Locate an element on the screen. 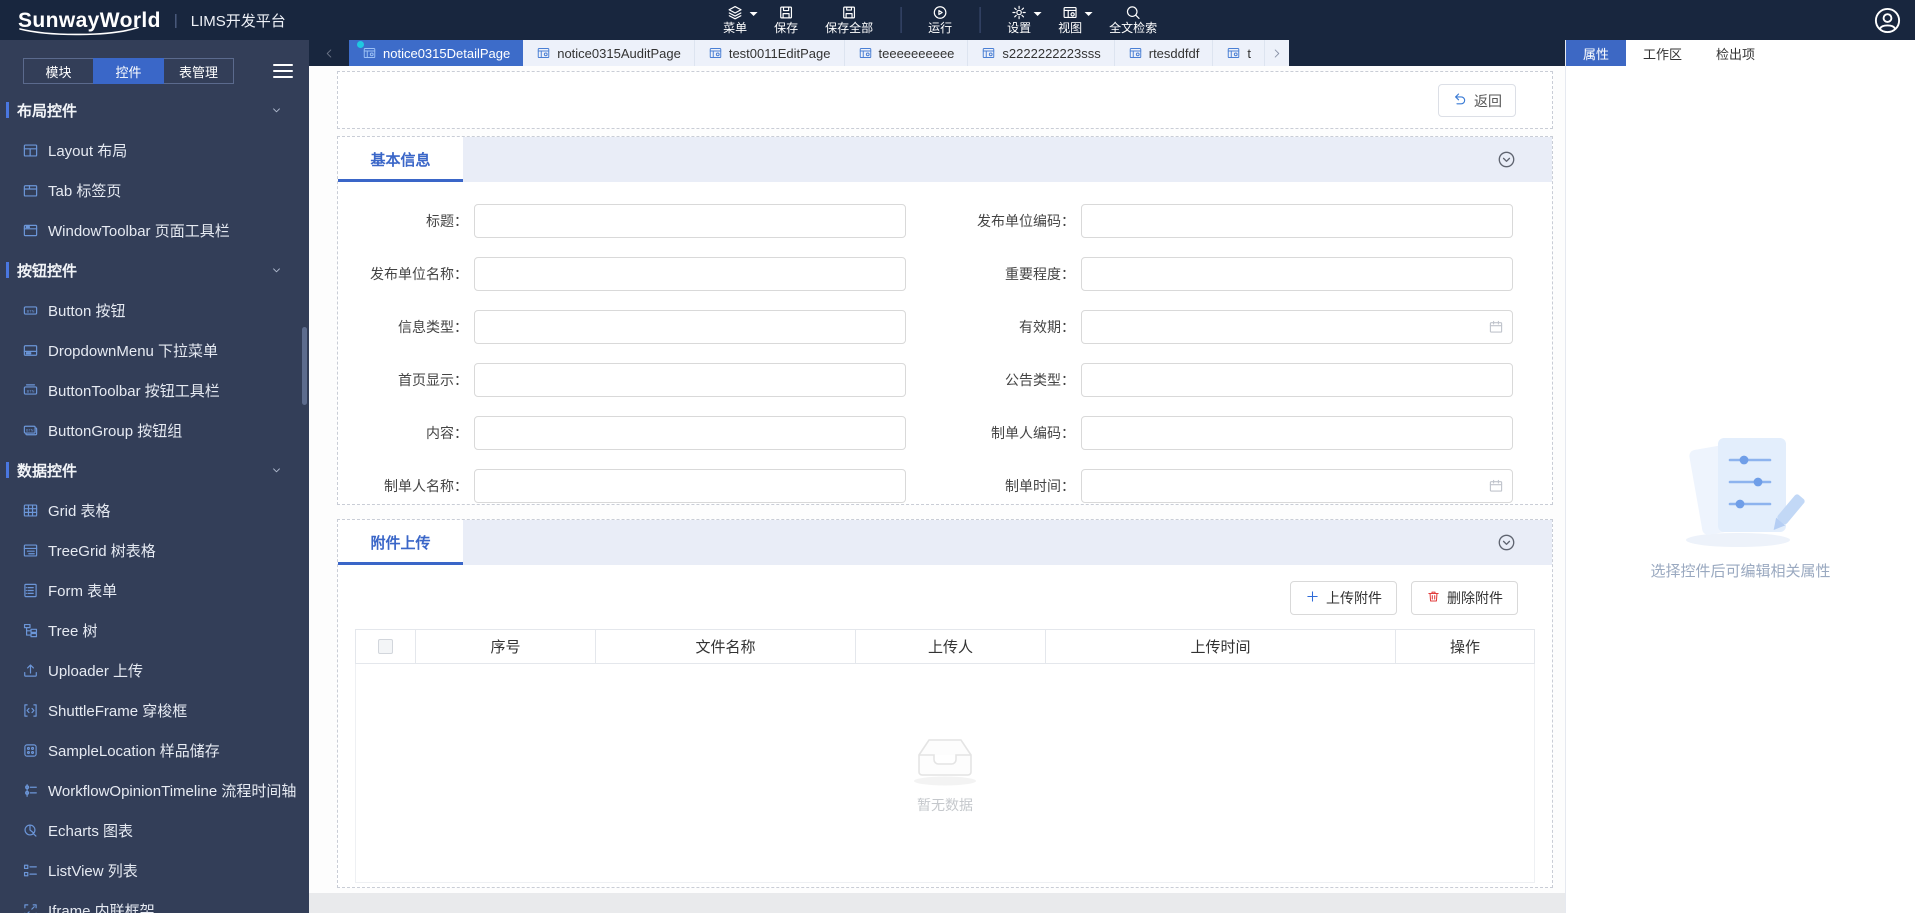 The height and width of the screenshot is (913, 1915). sidebar-item-window-toolbar: WindowToolbar 页面工具栏 is located at coordinates (154, 230).